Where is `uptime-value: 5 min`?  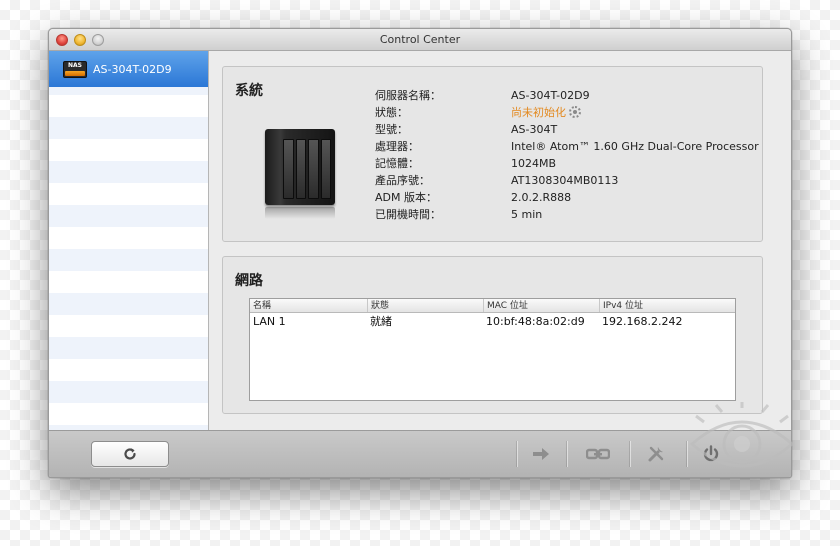 uptime-value: 5 min is located at coordinates (527, 214).